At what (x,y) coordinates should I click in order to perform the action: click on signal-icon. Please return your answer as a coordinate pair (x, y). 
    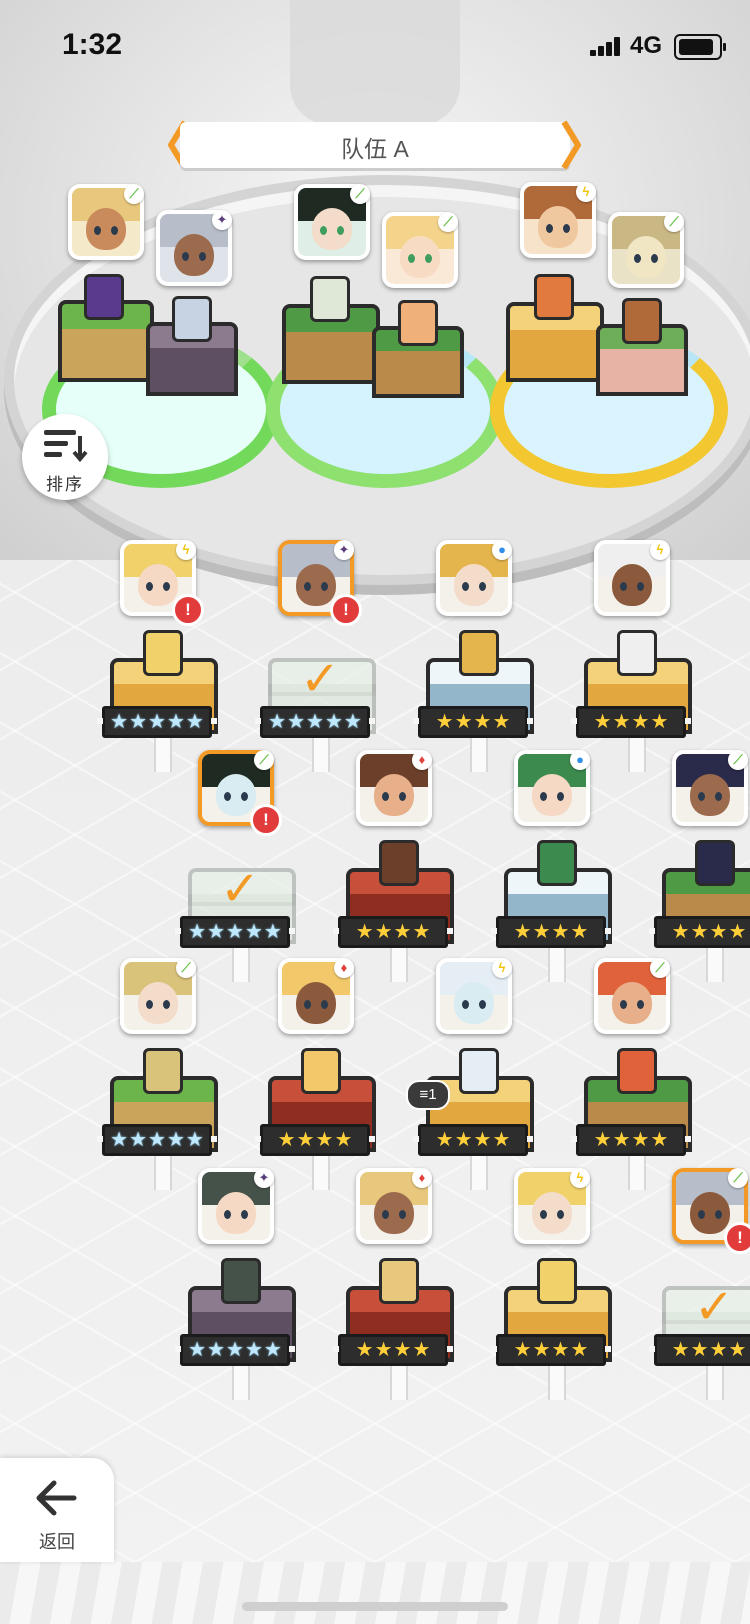
    Looking at the image, I should click on (607, 46).